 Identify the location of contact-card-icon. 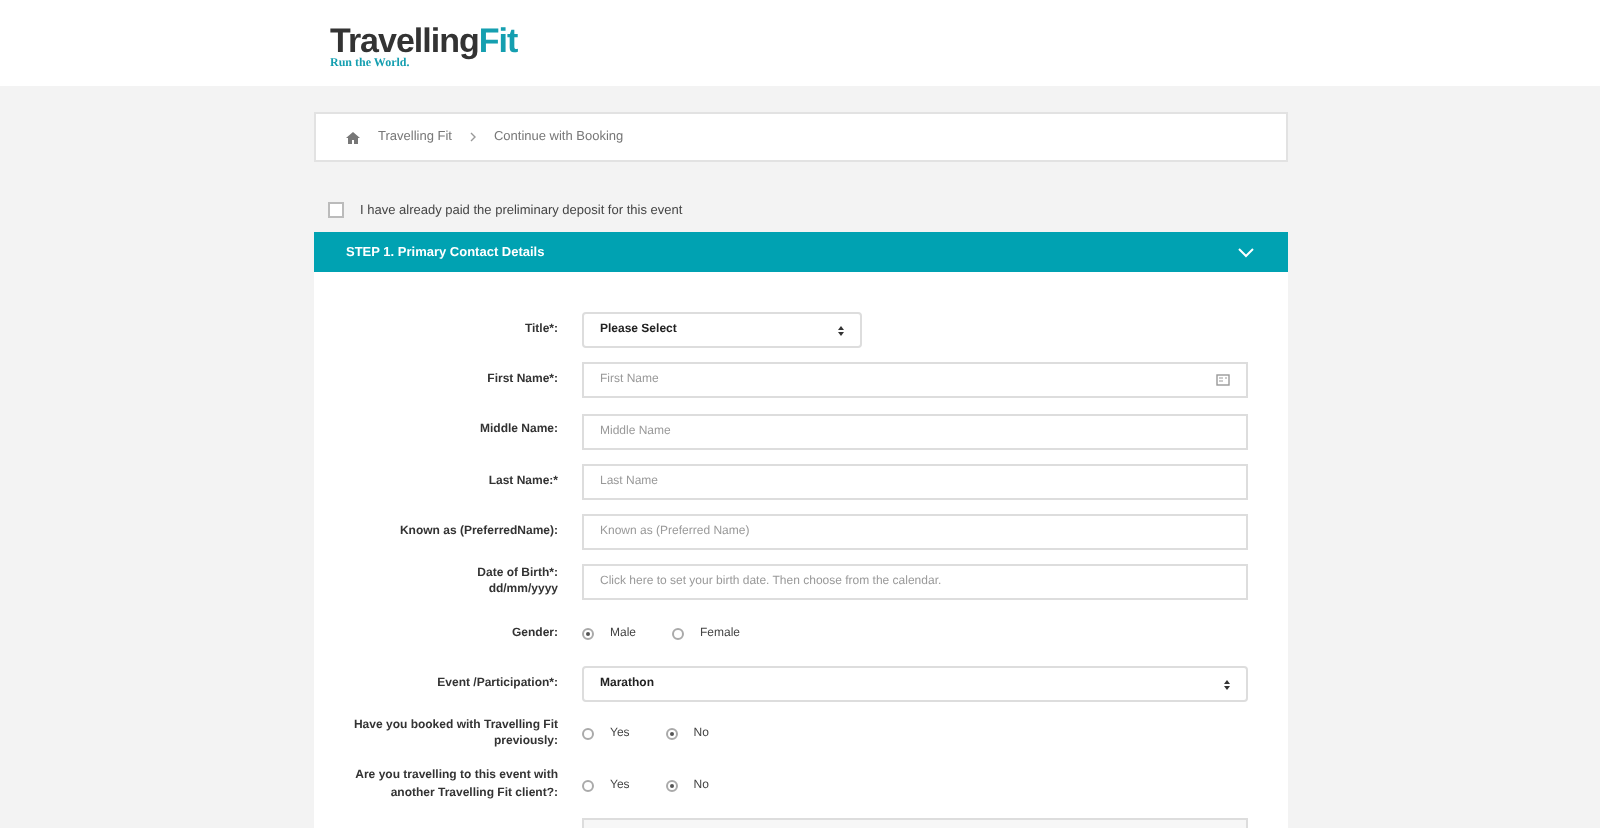
(1223, 380).